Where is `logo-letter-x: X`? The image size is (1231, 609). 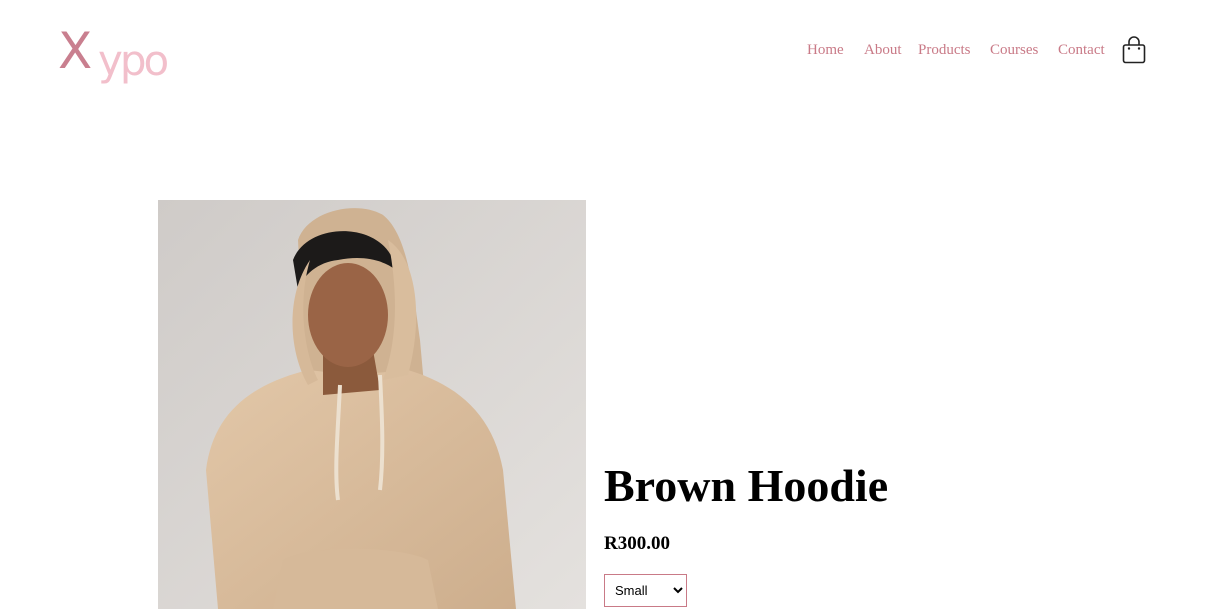 logo-letter-x: X is located at coordinates (75, 51).